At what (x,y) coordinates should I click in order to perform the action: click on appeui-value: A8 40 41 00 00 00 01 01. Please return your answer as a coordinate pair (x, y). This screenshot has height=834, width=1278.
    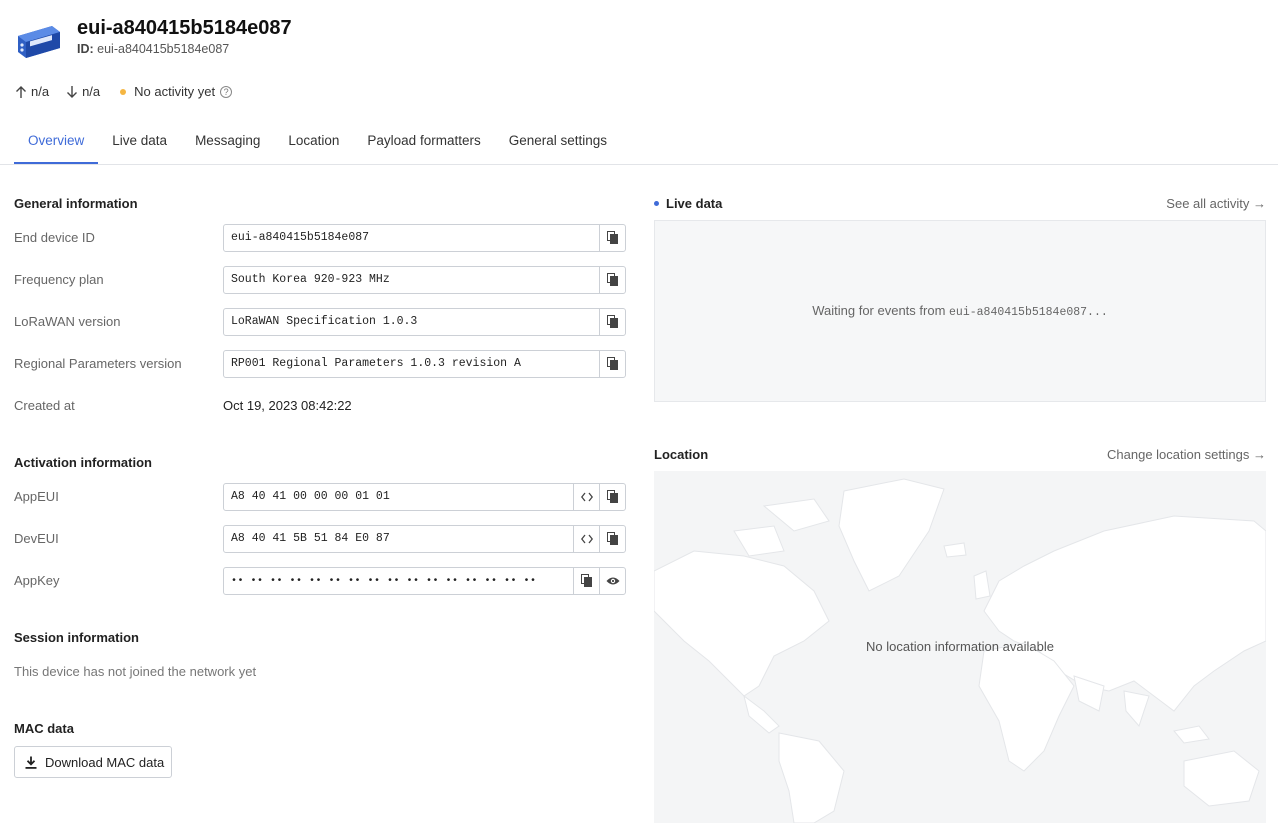
    Looking at the image, I should click on (310, 496).